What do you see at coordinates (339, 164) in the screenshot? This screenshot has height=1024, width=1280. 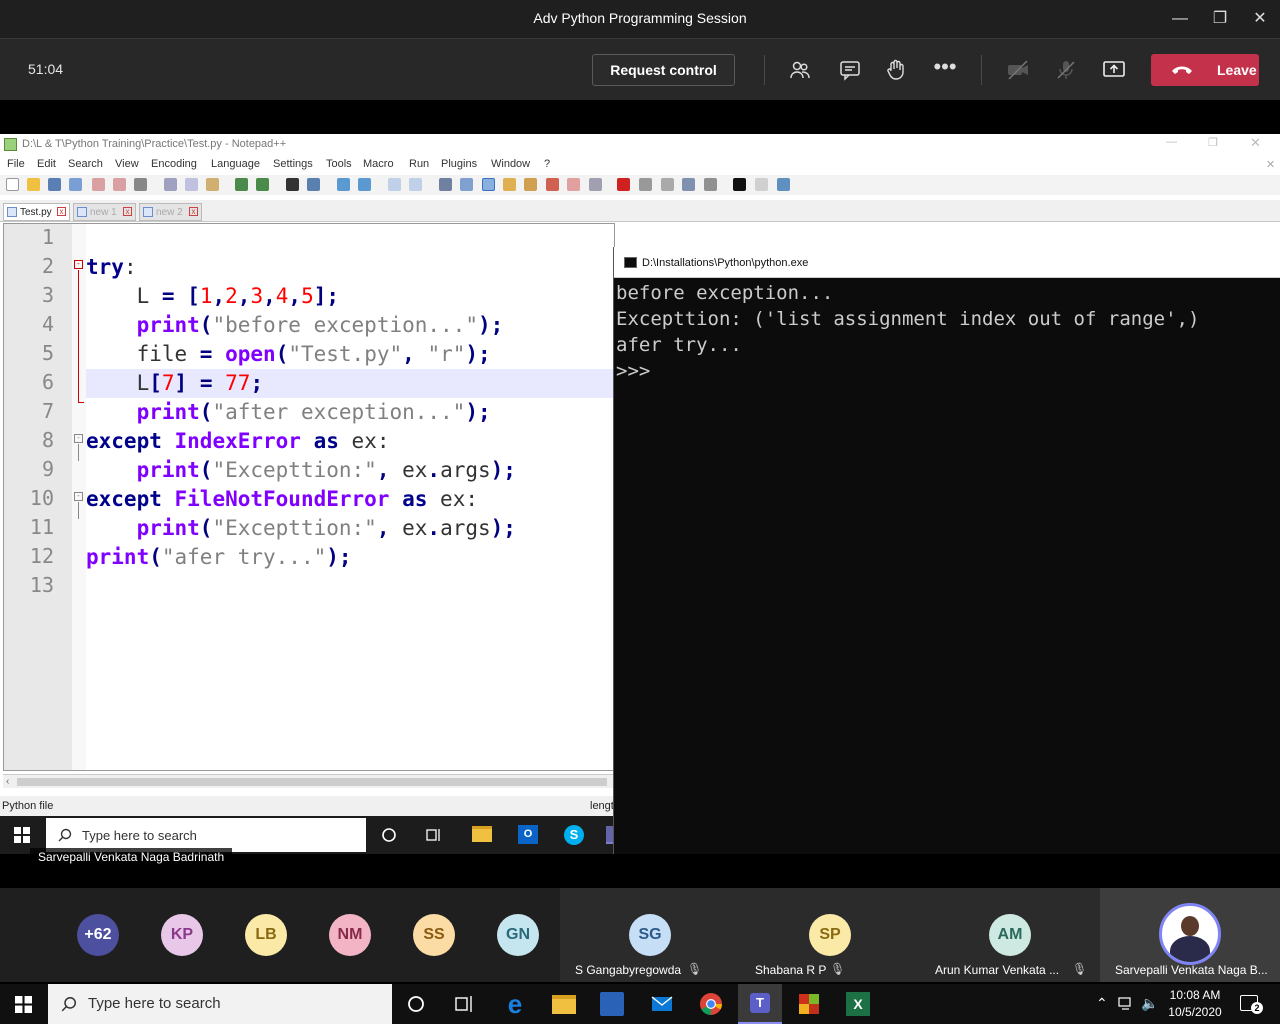 I see `menu-tools: Tools` at bounding box center [339, 164].